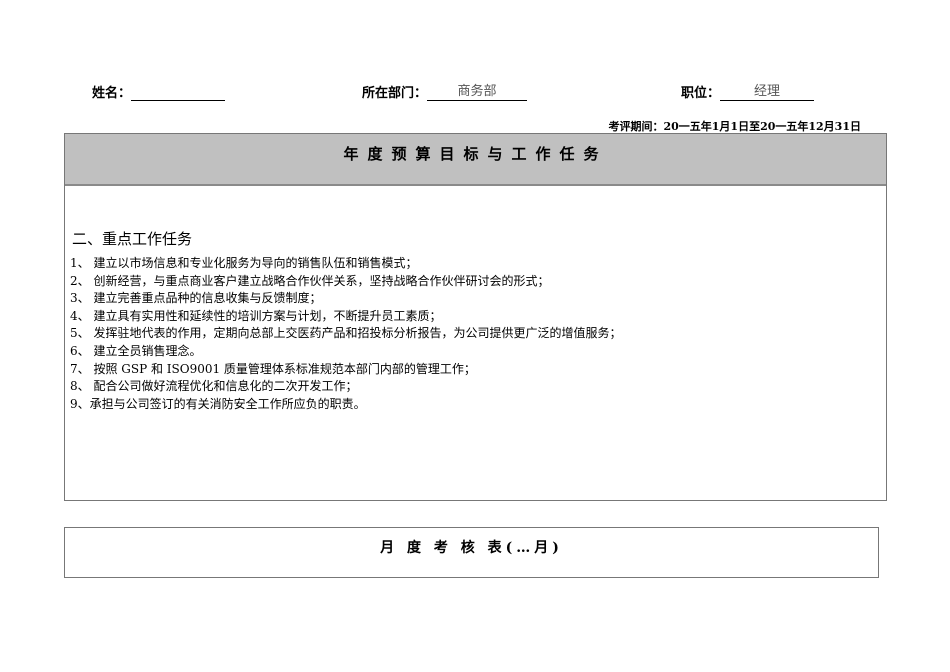  I want to click on annual-budget-title: 年度预算目标与工作任务, so click(475, 160).